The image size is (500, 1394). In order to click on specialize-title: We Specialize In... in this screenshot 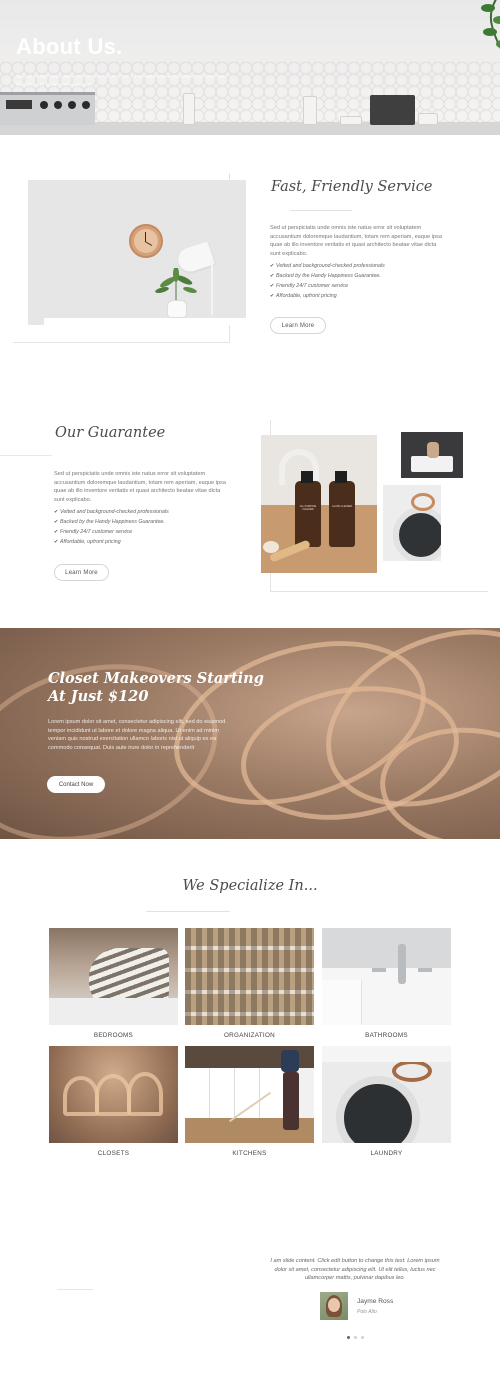, I will do `click(250, 886)`.